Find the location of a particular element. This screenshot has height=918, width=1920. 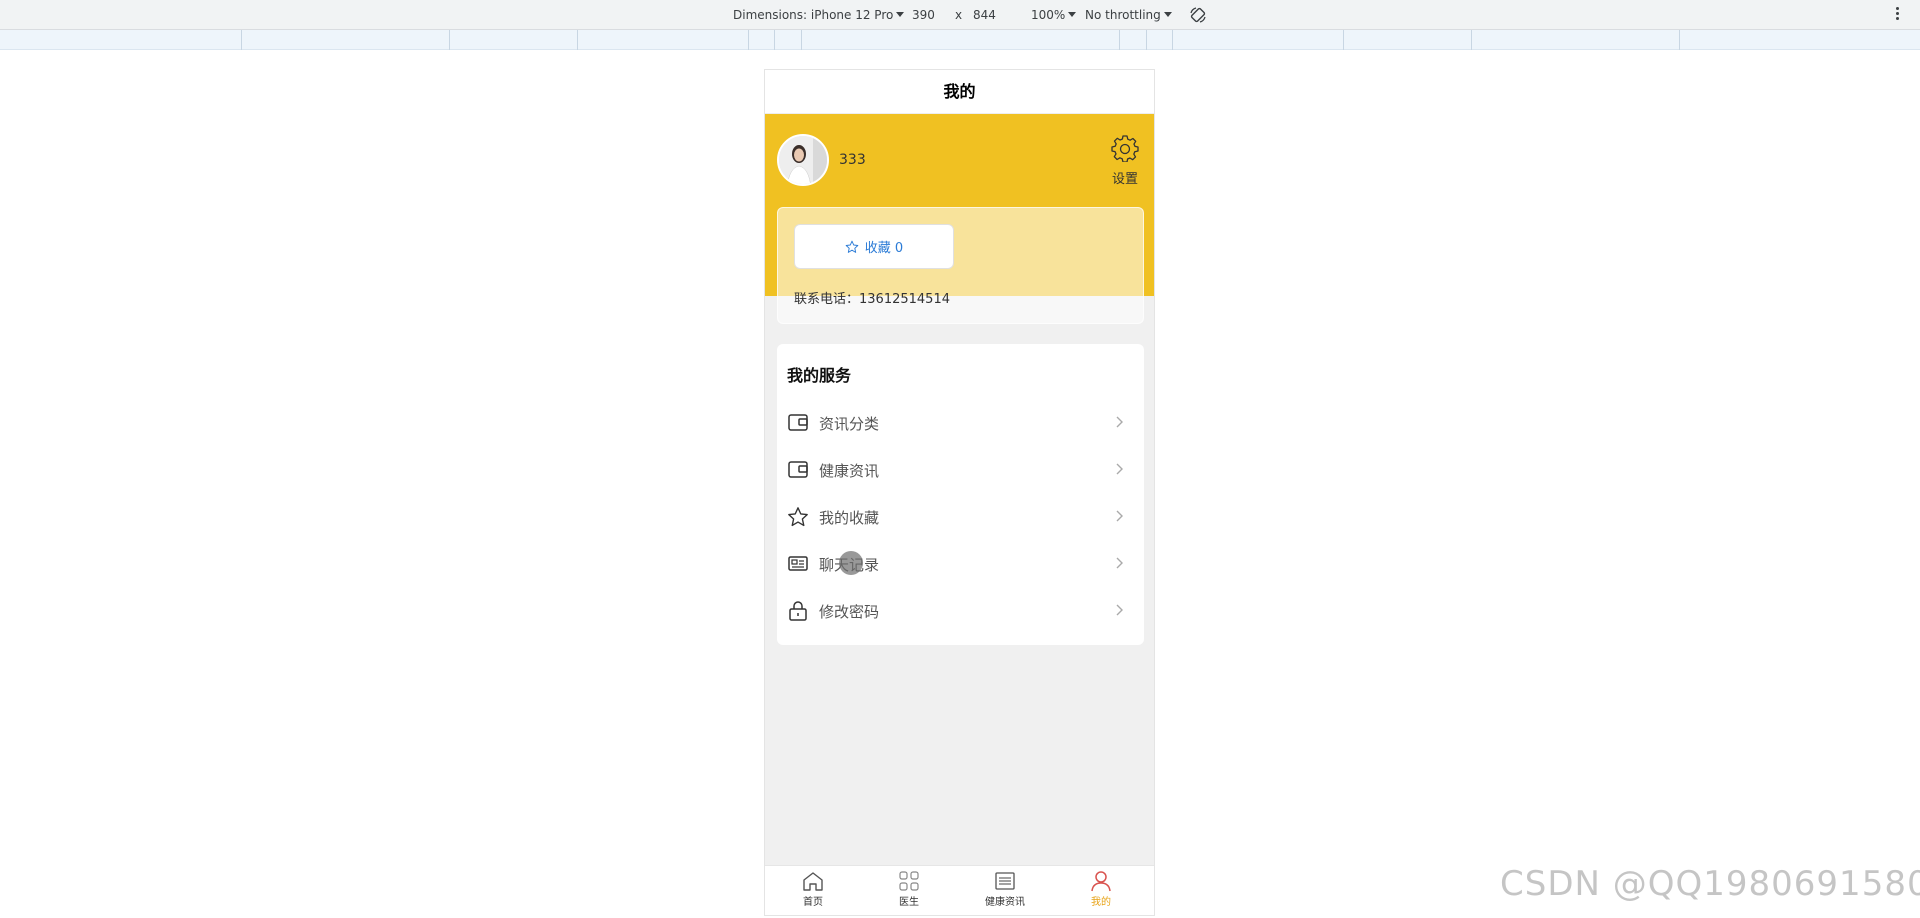

more-options-icon is located at coordinates (1898, 15).